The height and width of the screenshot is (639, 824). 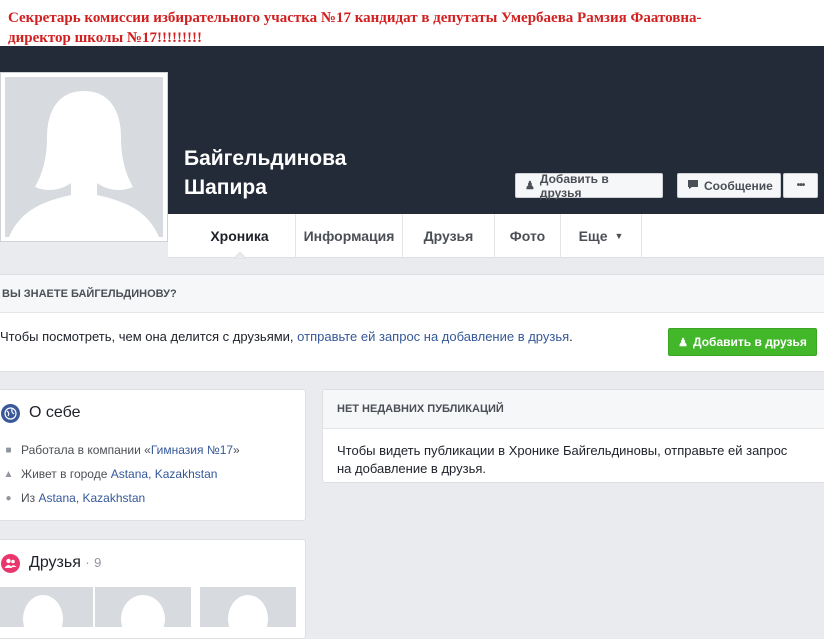 I want to click on tab-about: Информация, so click(x=349, y=236).